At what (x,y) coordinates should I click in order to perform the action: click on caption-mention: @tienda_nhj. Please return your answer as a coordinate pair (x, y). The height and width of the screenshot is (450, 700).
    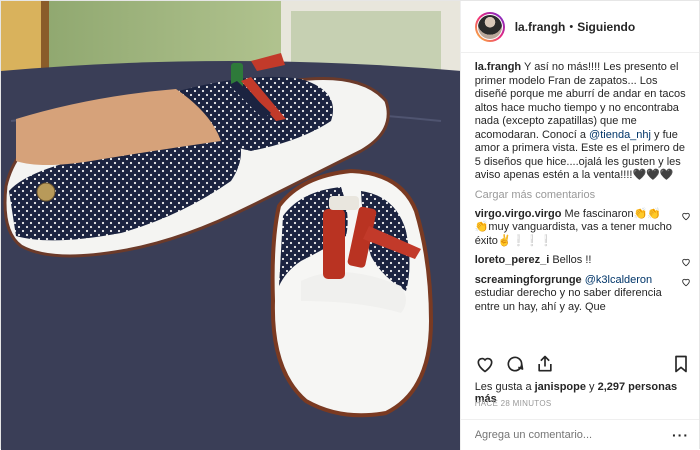
    Looking at the image, I should click on (620, 135).